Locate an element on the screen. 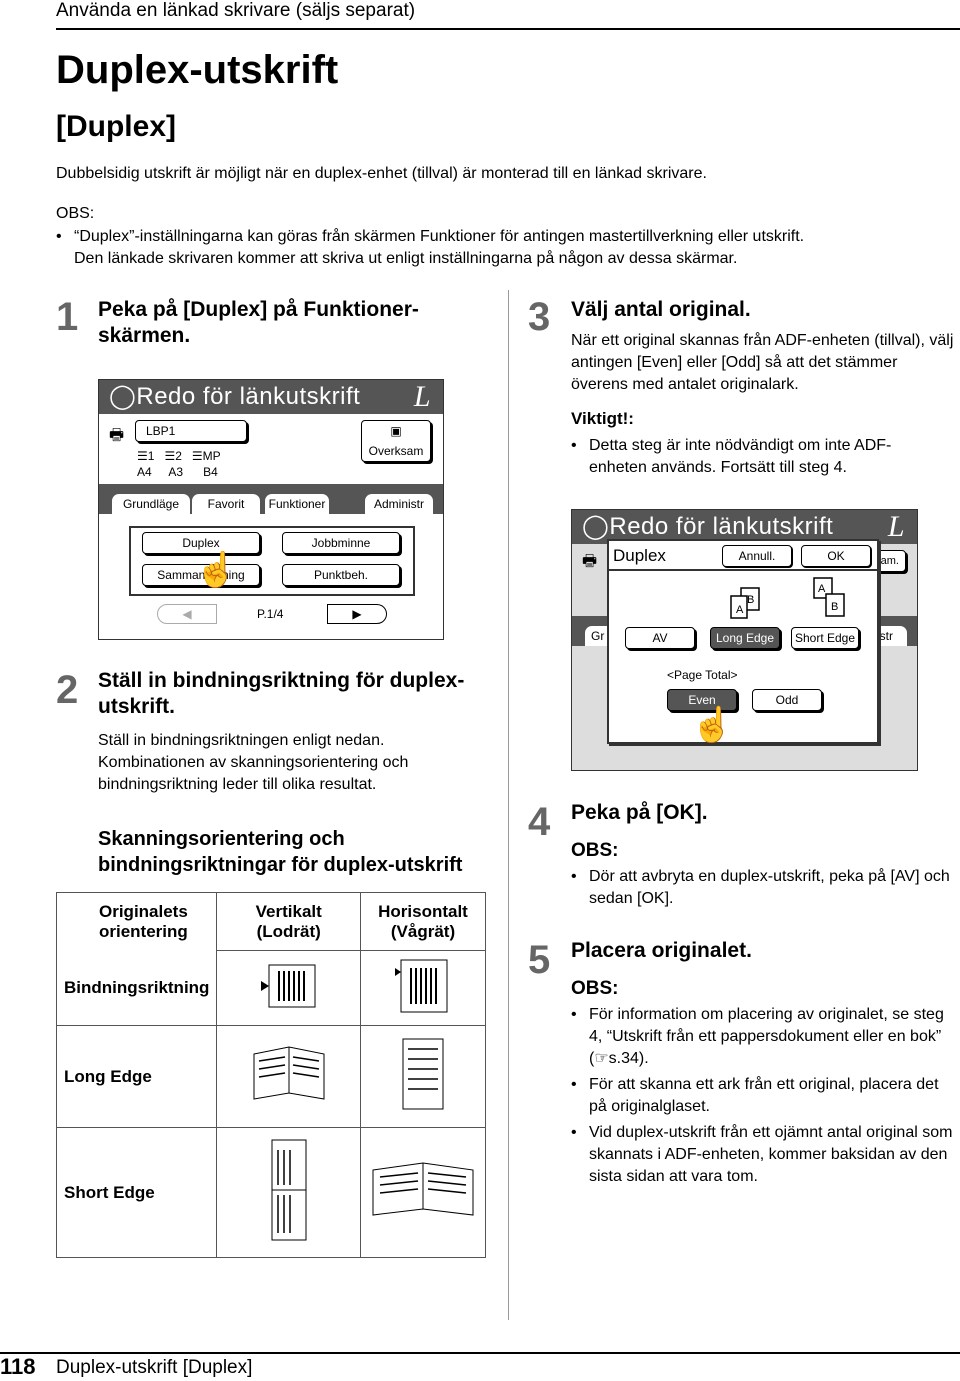  tab-administr: Administr is located at coordinates (399, 503).